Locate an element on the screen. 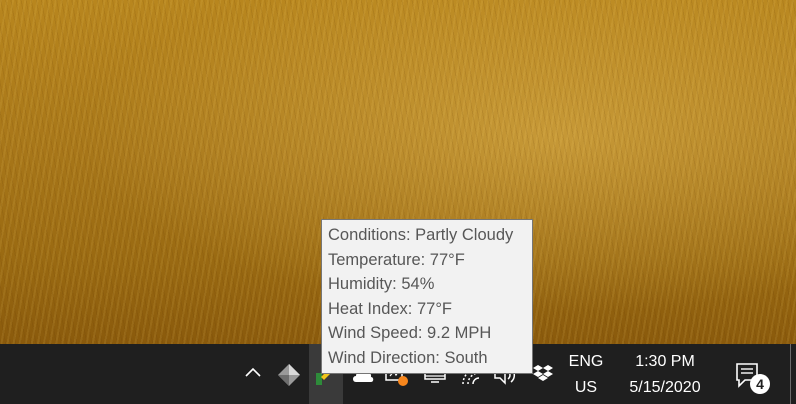 The height and width of the screenshot is (404, 796). tooltip-temperature: Temperature: 77°F is located at coordinates (396, 259).